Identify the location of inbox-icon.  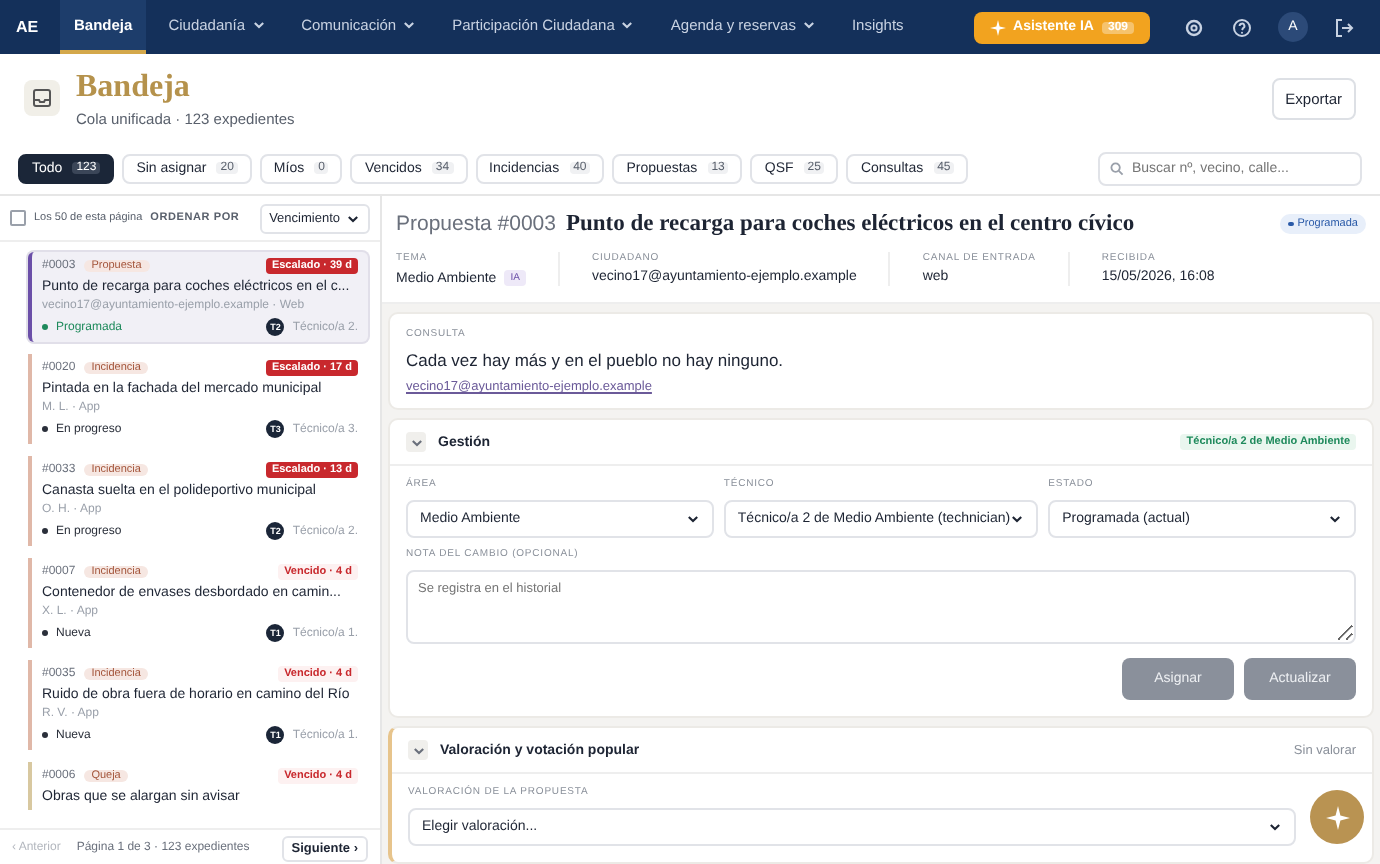
(42, 98).